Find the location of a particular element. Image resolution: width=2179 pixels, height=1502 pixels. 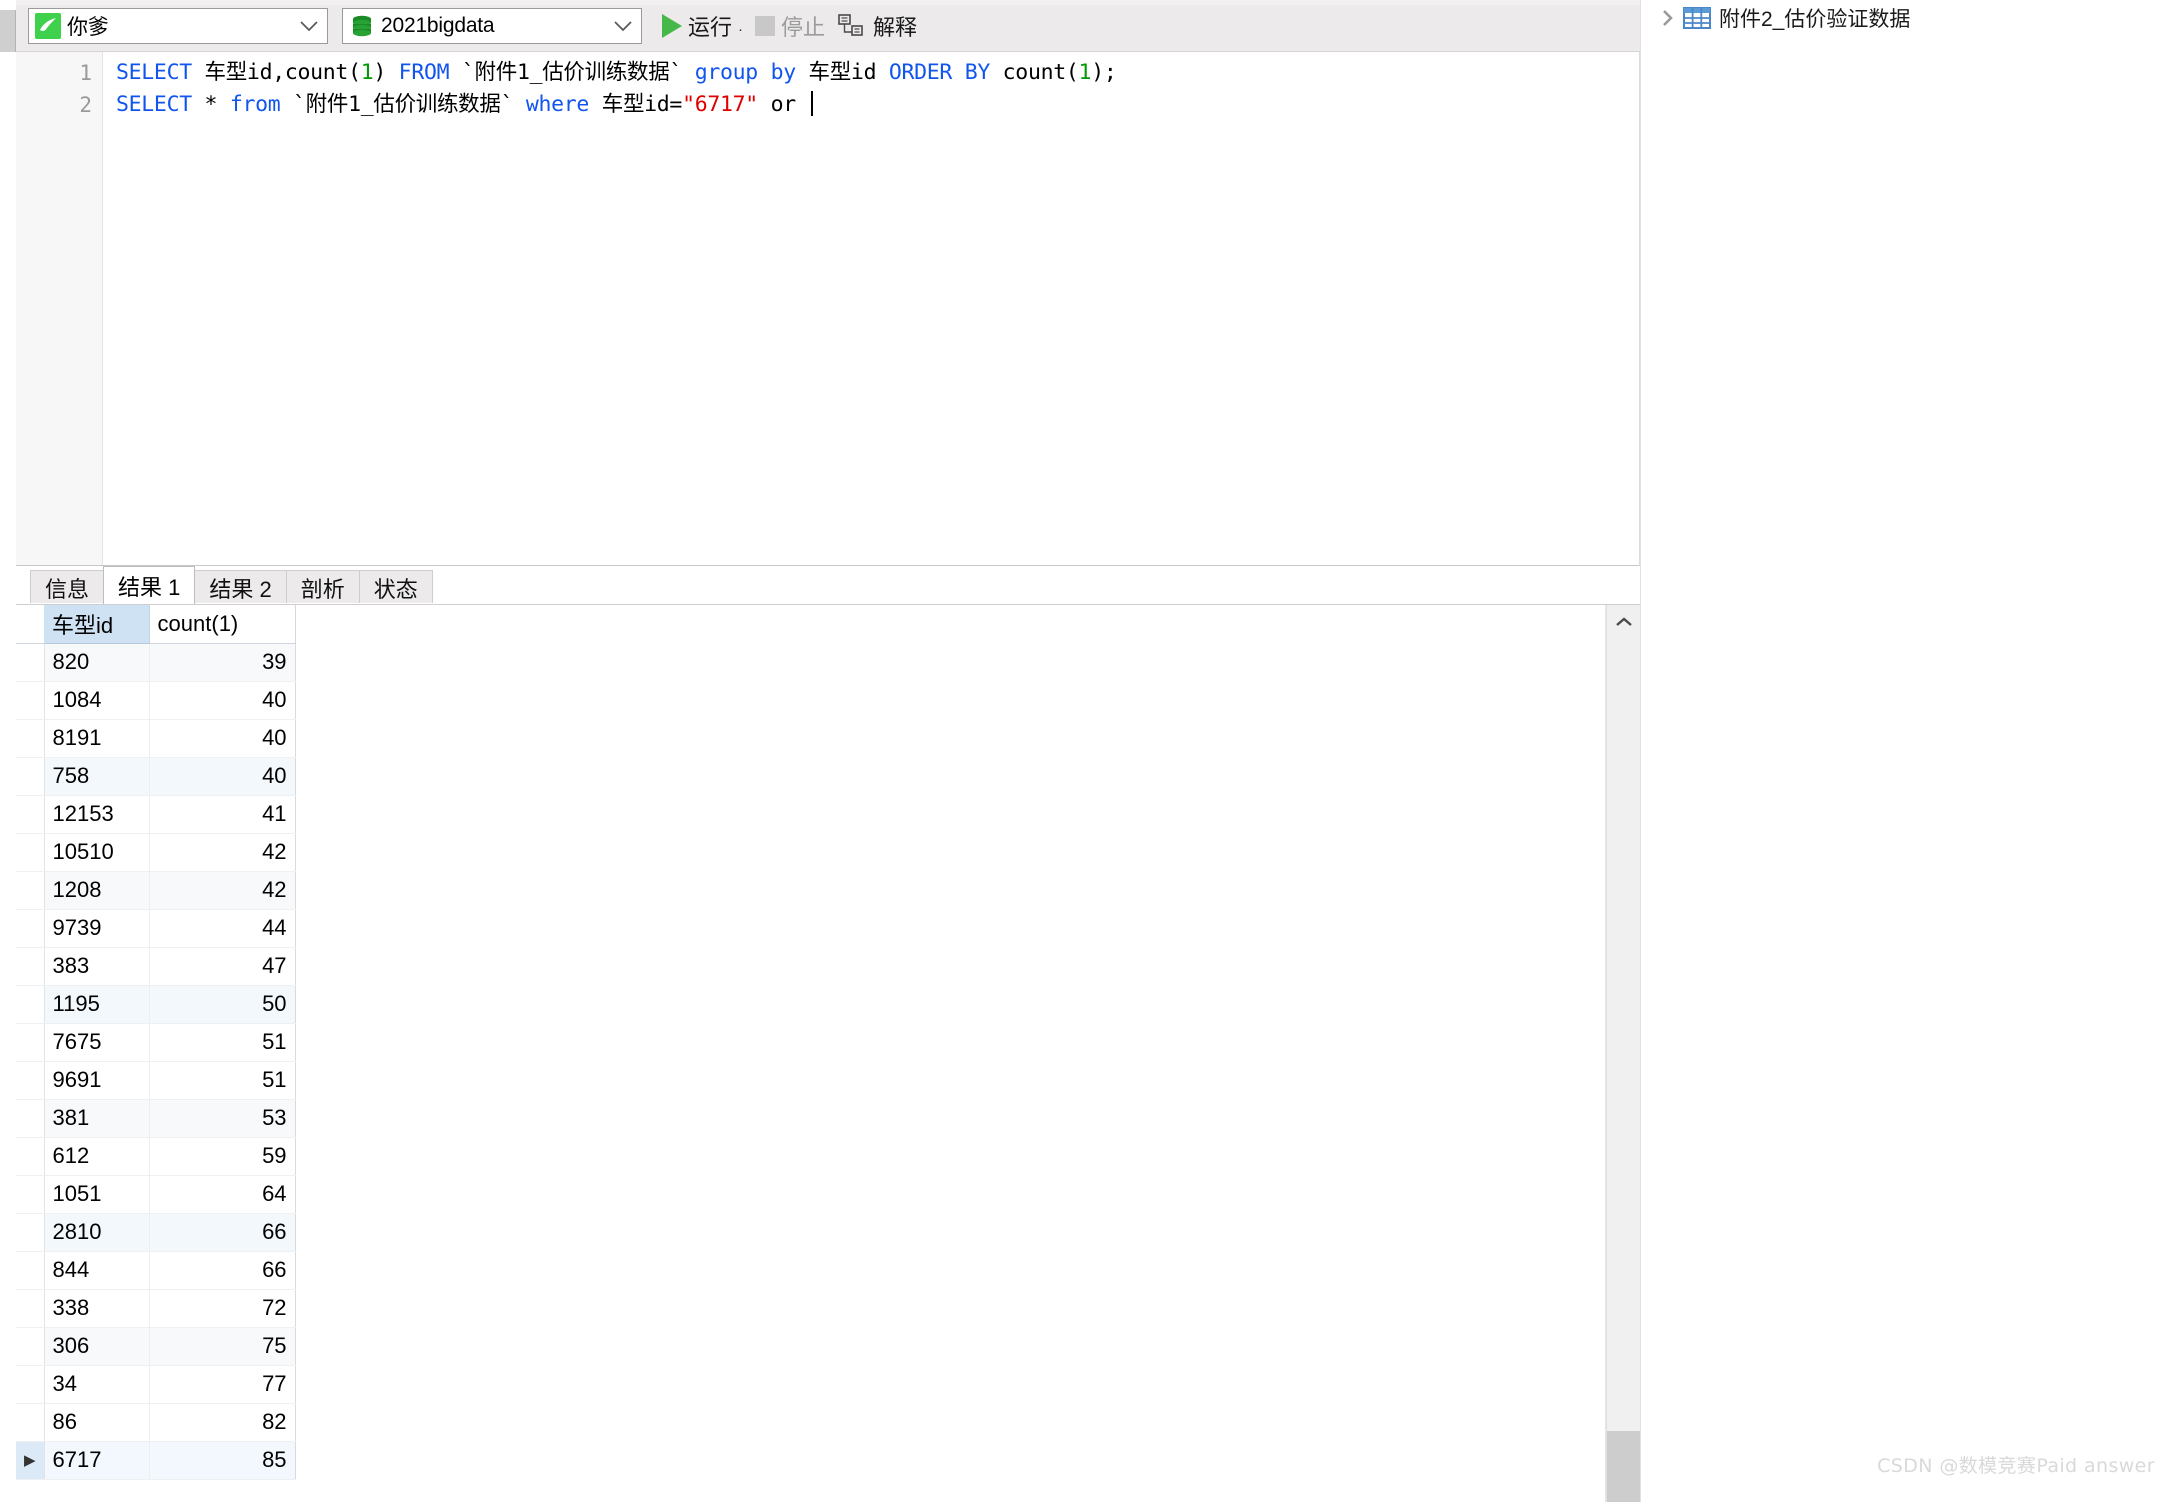

cell-count: 77 is located at coordinates (222, 1384).